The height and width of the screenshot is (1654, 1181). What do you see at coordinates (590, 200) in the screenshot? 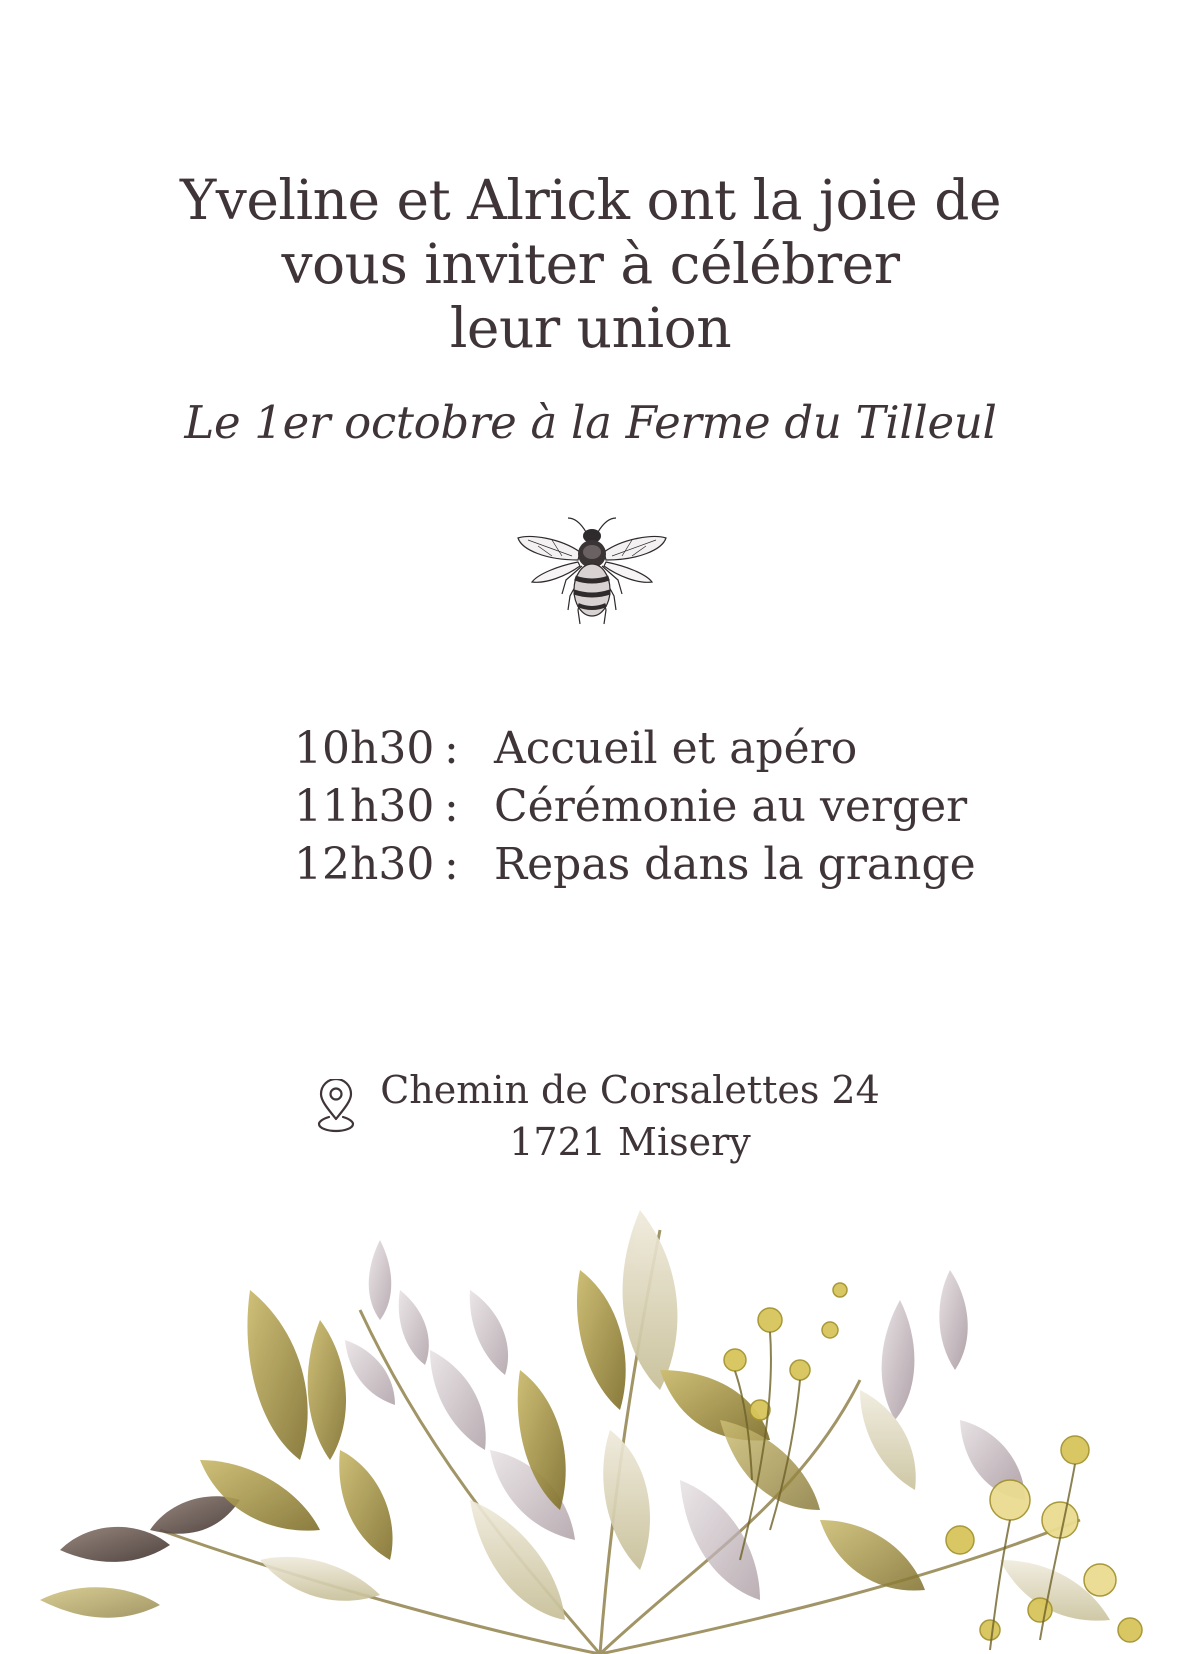
I see `headline-line-1: Yveline et Alrick ont la joie de` at bounding box center [590, 200].